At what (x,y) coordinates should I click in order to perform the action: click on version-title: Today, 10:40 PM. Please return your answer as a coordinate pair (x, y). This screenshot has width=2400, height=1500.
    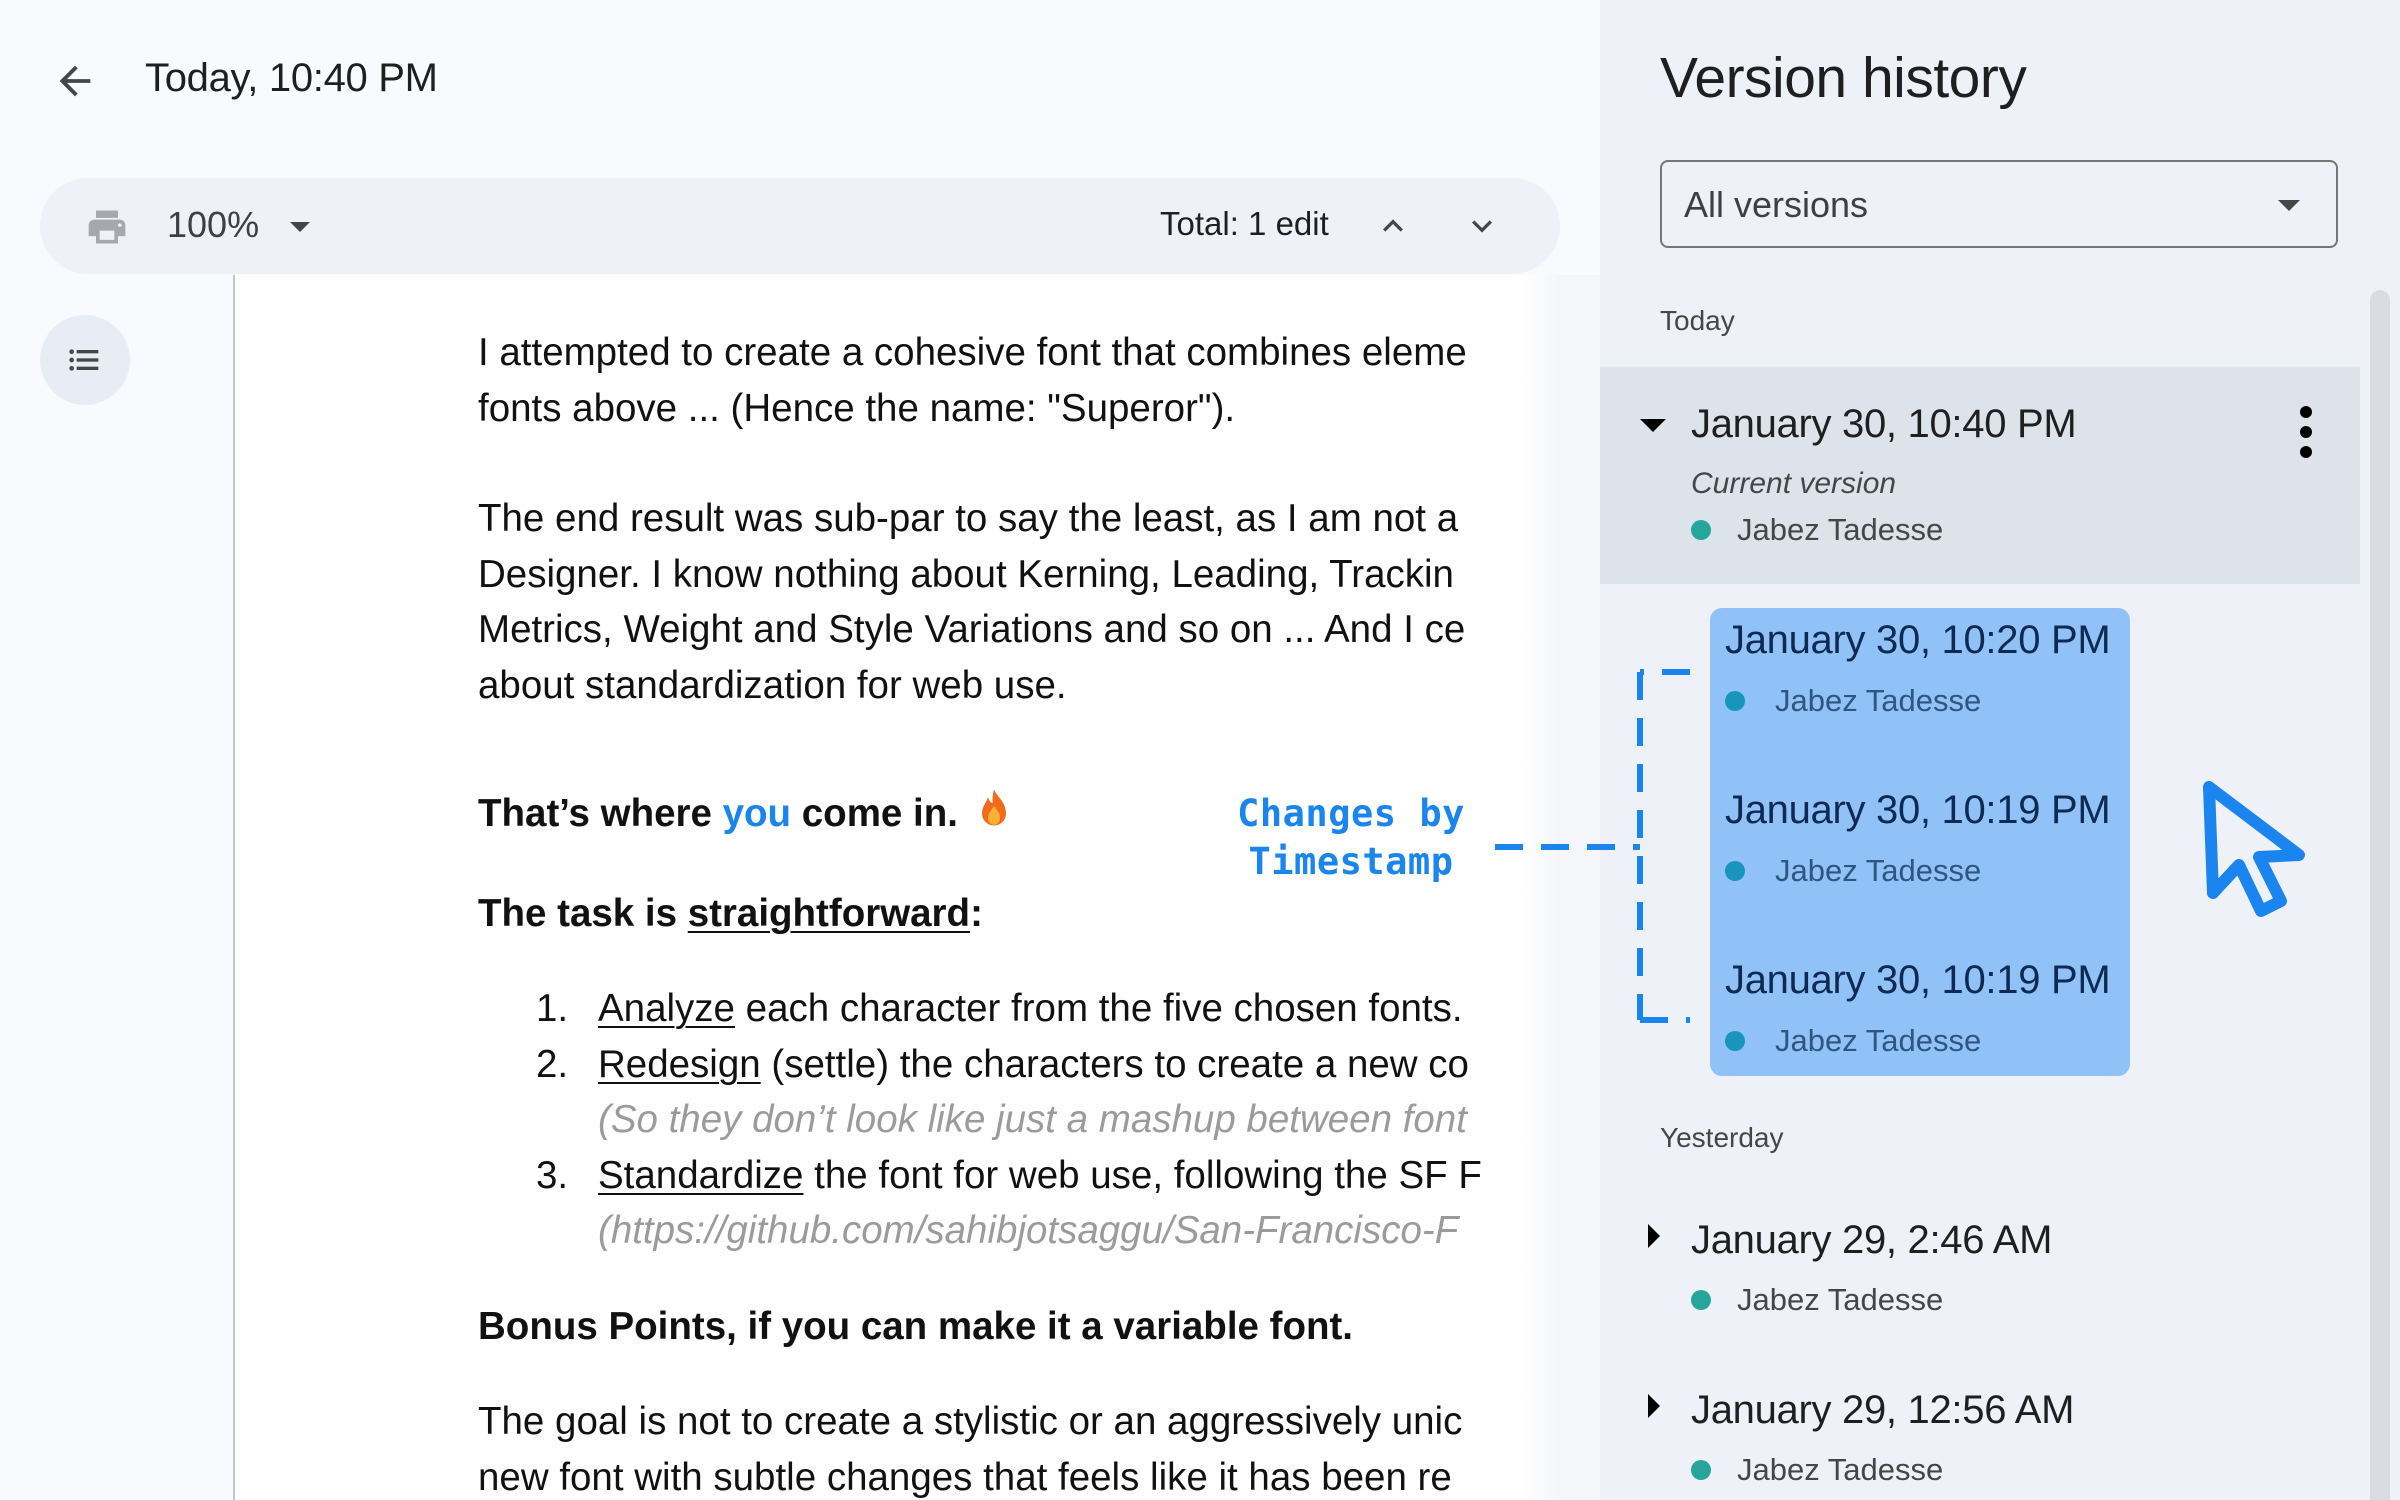
    Looking at the image, I should click on (291, 78).